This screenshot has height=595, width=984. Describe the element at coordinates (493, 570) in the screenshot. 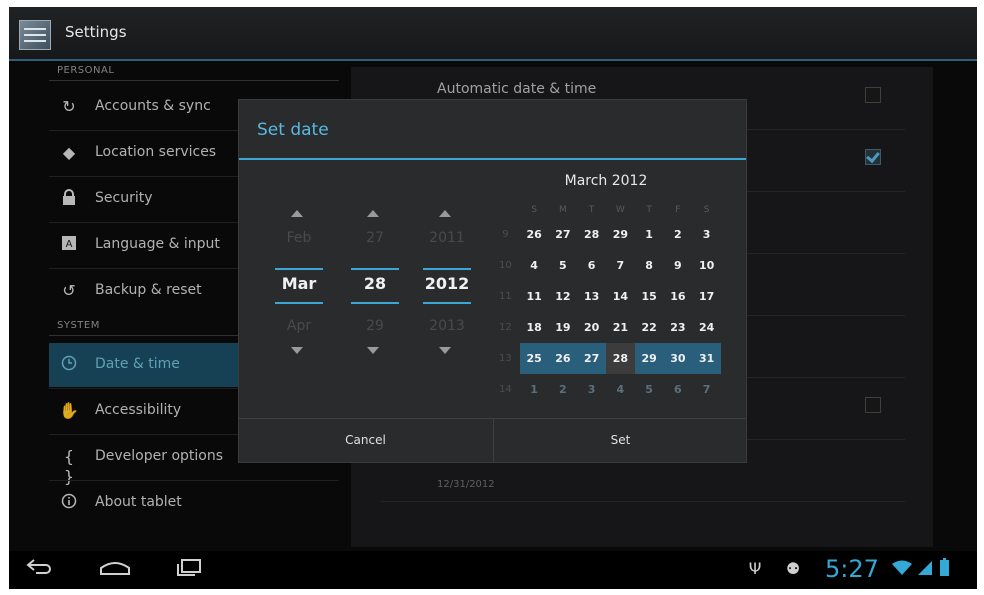

I see `system-bar: Ψ ⚉ 5:27` at that location.